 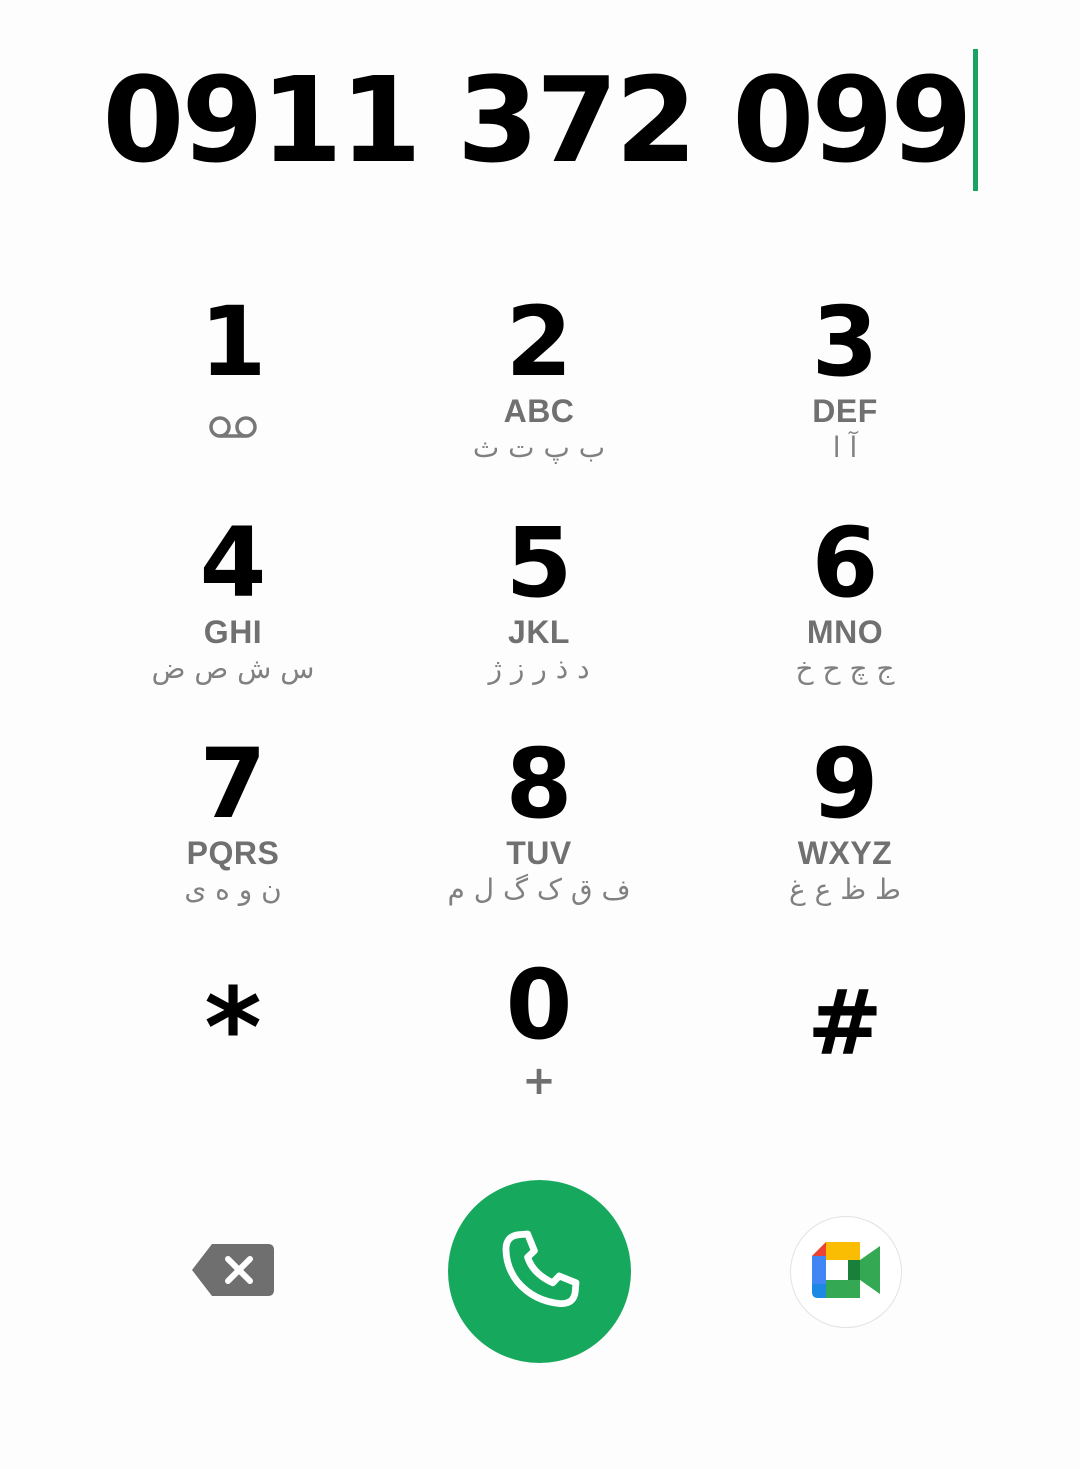 I want to click on dialed-number-field: 0911 372 099, so click(x=540, y=120).